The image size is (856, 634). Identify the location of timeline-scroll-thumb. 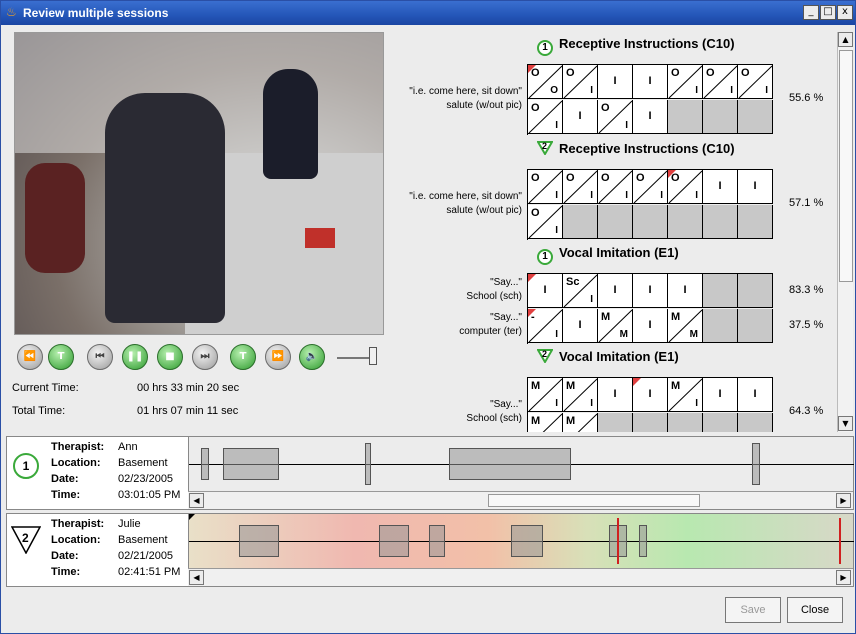
(594, 500).